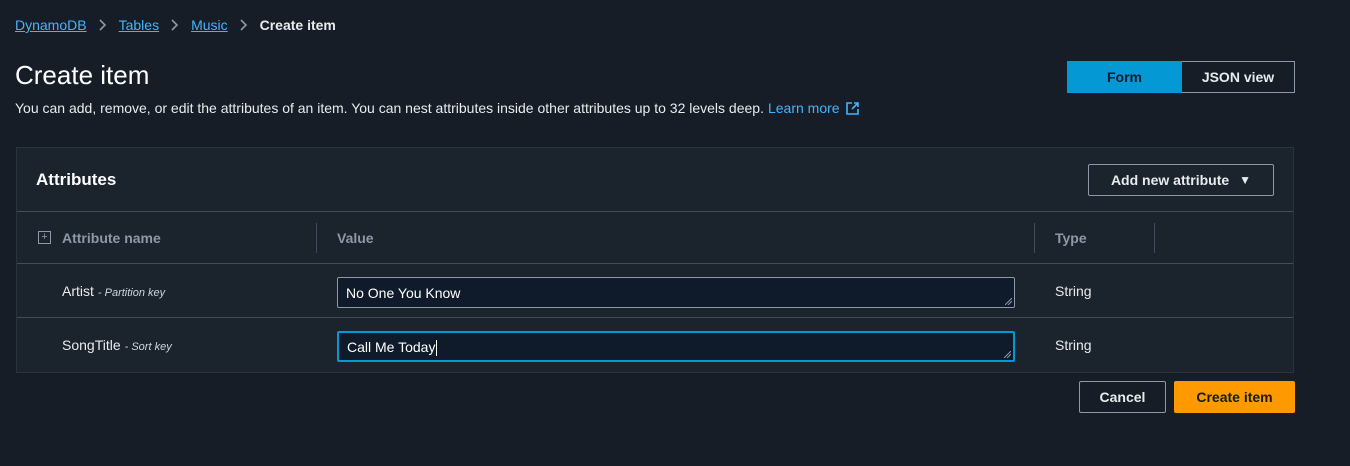 The image size is (1350, 466). Describe the element at coordinates (391, 347) in the screenshot. I see `songtitle-value-text: Call Me Today` at that location.